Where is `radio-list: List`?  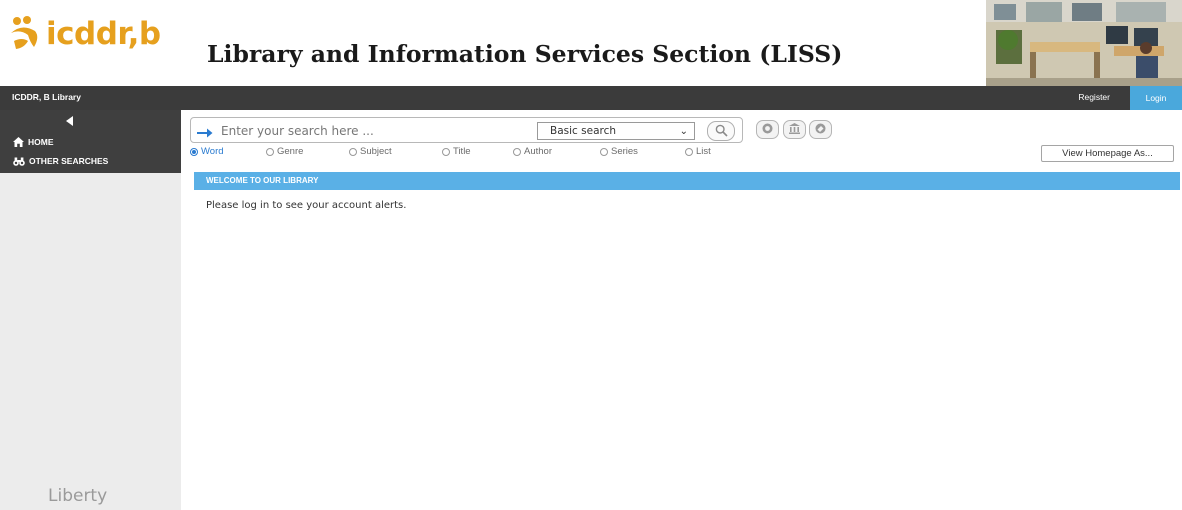 radio-list: List is located at coordinates (698, 151).